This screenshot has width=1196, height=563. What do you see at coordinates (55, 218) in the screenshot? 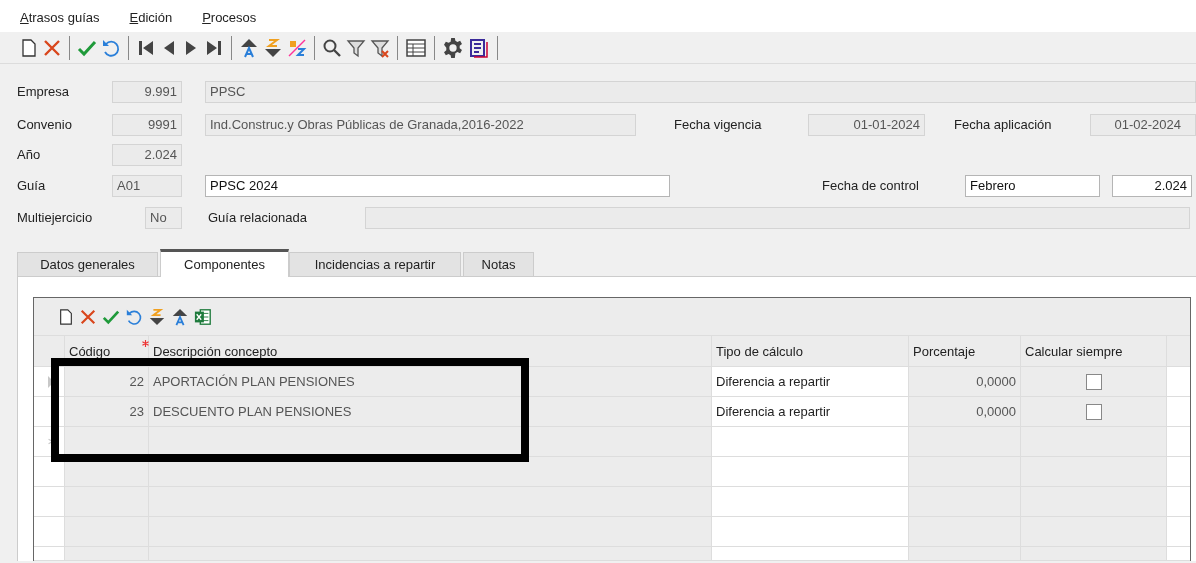
I see `field-label: Multiejercicio` at bounding box center [55, 218].